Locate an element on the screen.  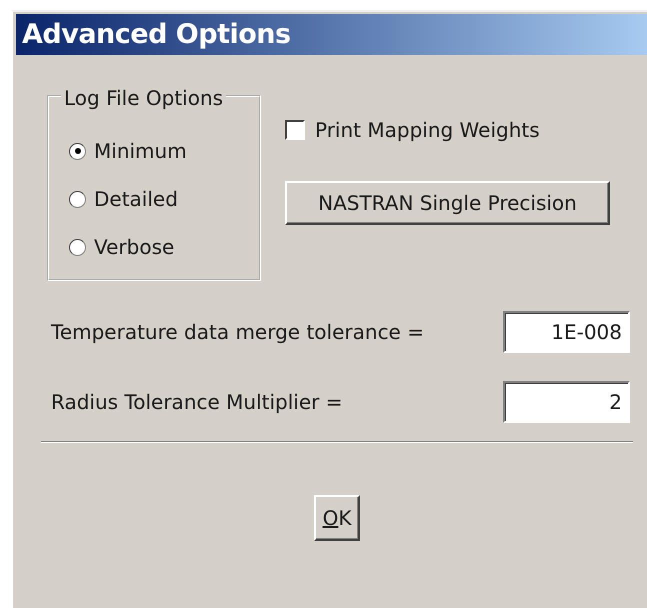
field-label: Temperature data merge tolerance = is located at coordinates (237, 332).